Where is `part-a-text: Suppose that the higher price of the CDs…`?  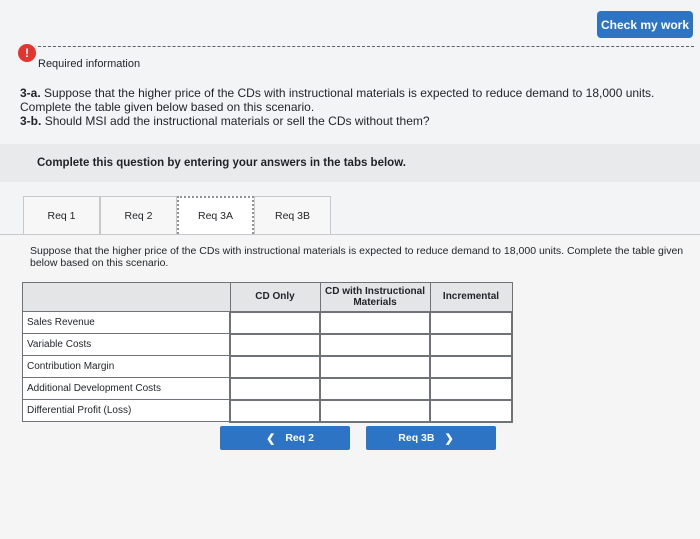 part-a-text: Suppose that the higher price of the CDs… is located at coordinates (337, 100).